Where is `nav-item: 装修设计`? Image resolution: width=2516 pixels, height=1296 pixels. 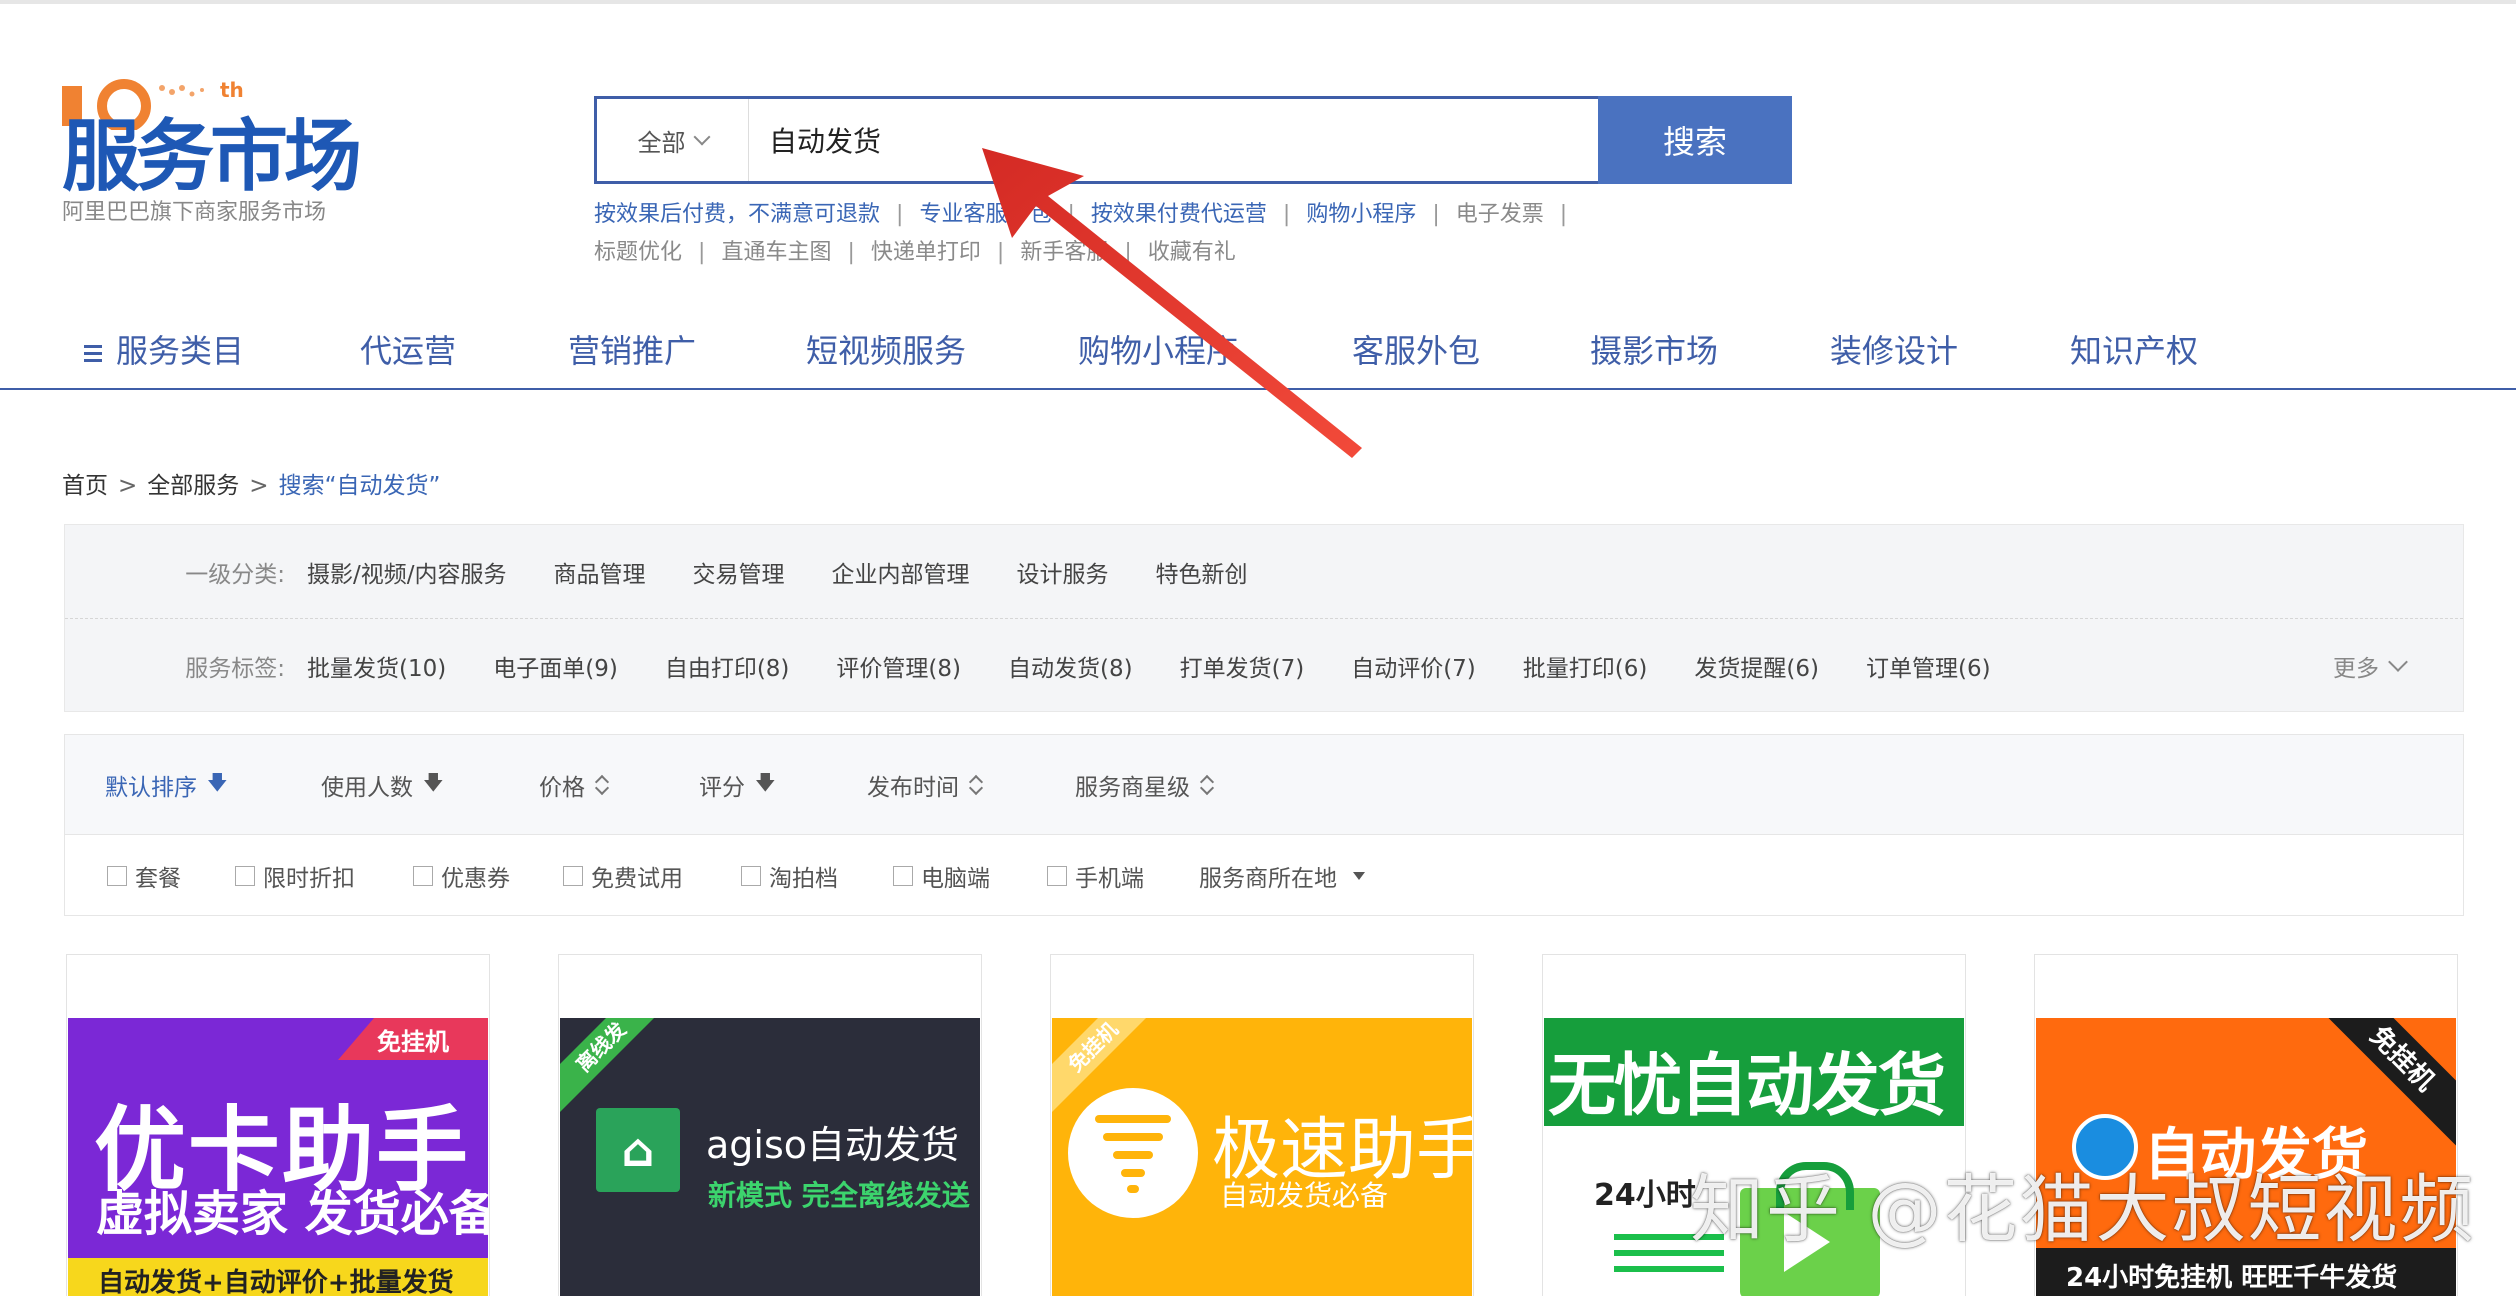
nav-item: 装修设计 is located at coordinates (1894, 349).